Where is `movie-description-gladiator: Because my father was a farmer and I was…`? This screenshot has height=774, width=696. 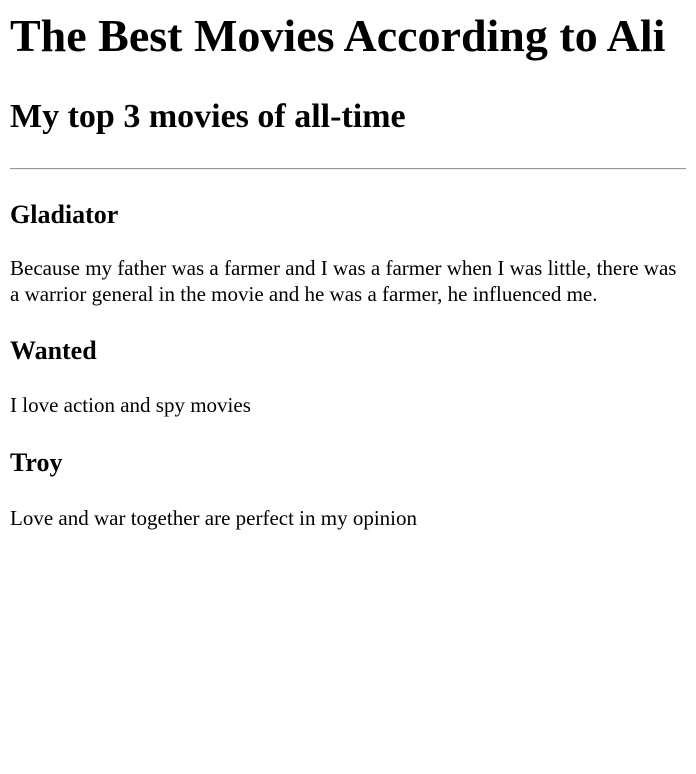 movie-description-gladiator: Because my father was a farmer and I was… is located at coordinates (343, 281).